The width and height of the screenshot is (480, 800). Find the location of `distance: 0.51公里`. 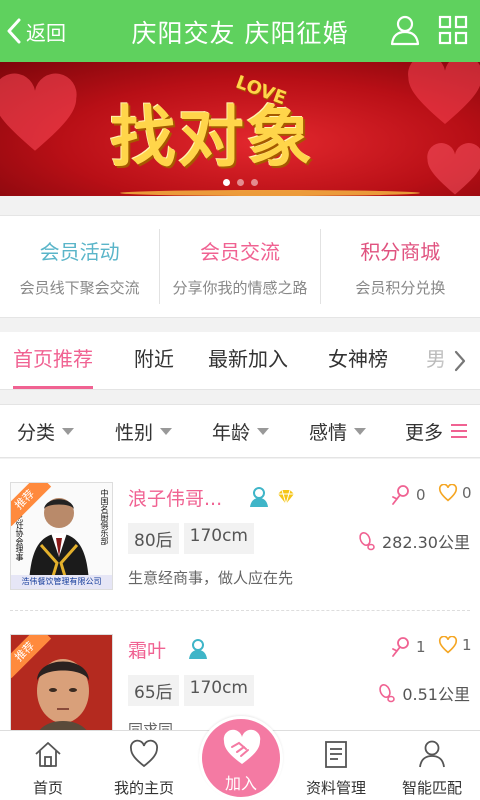

distance: 0.51公里 is located at coordinates (424, 693).